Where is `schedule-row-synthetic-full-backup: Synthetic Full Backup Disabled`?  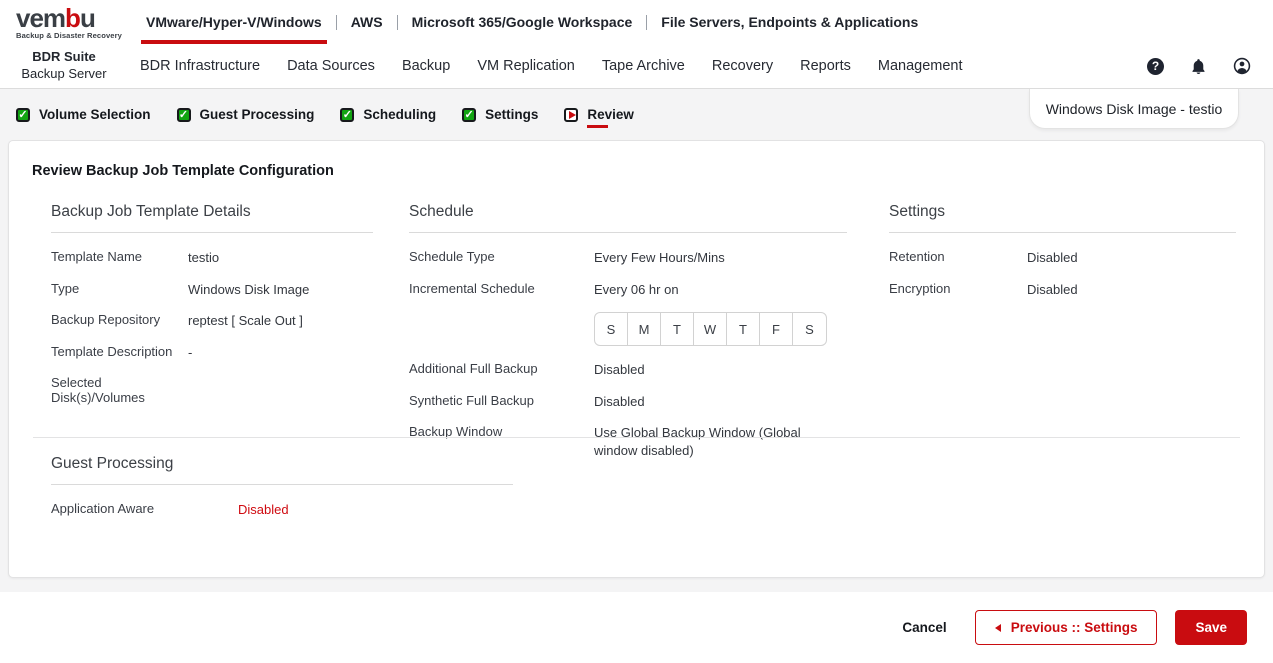 schedule-row-synthetic-full-backup: Synthetic Full Backup Disabled is located at coordinates (628, 402).